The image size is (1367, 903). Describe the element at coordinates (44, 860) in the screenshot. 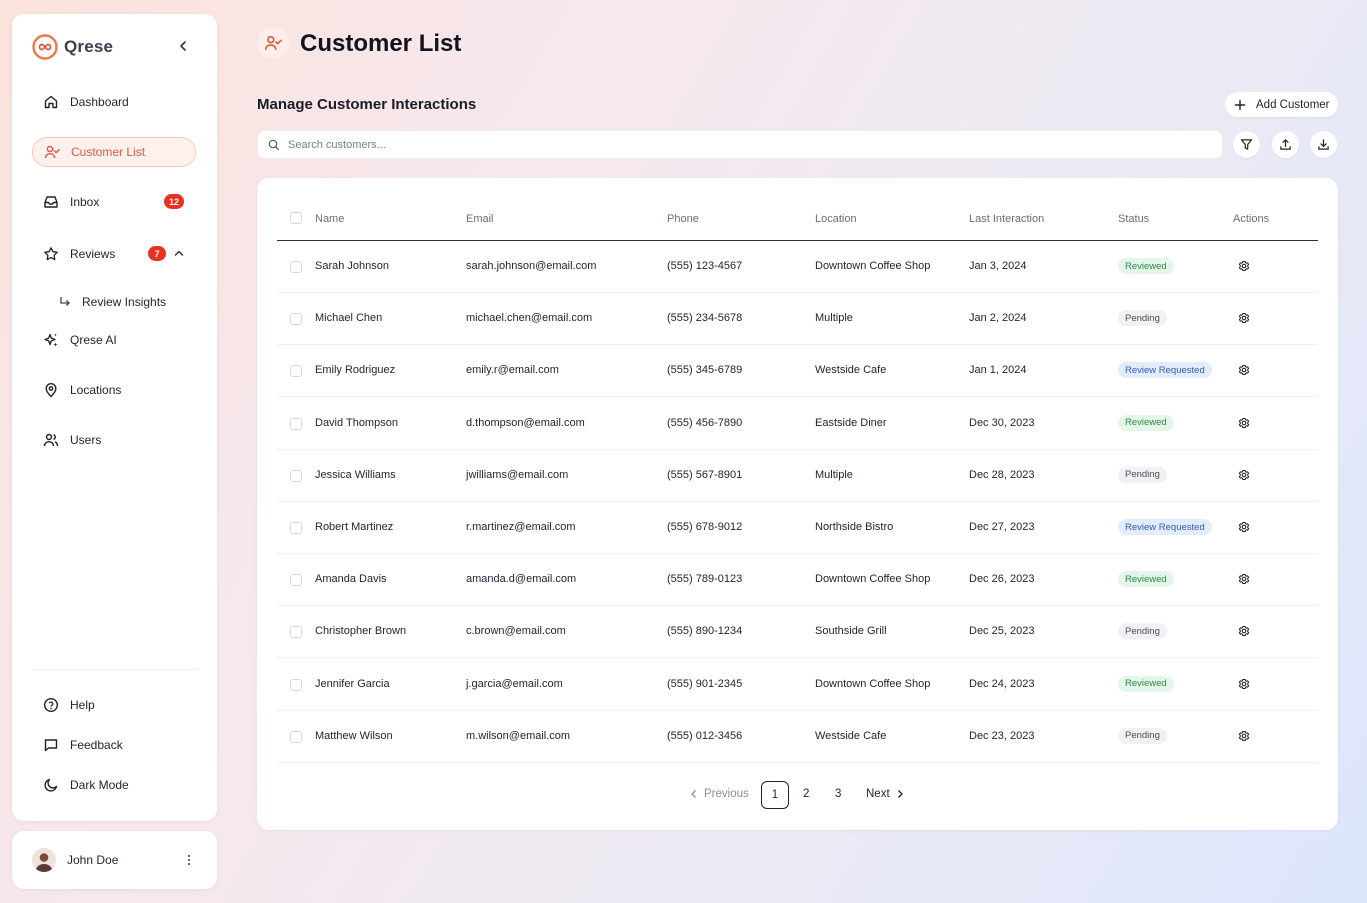

I see `avatar` at that location.